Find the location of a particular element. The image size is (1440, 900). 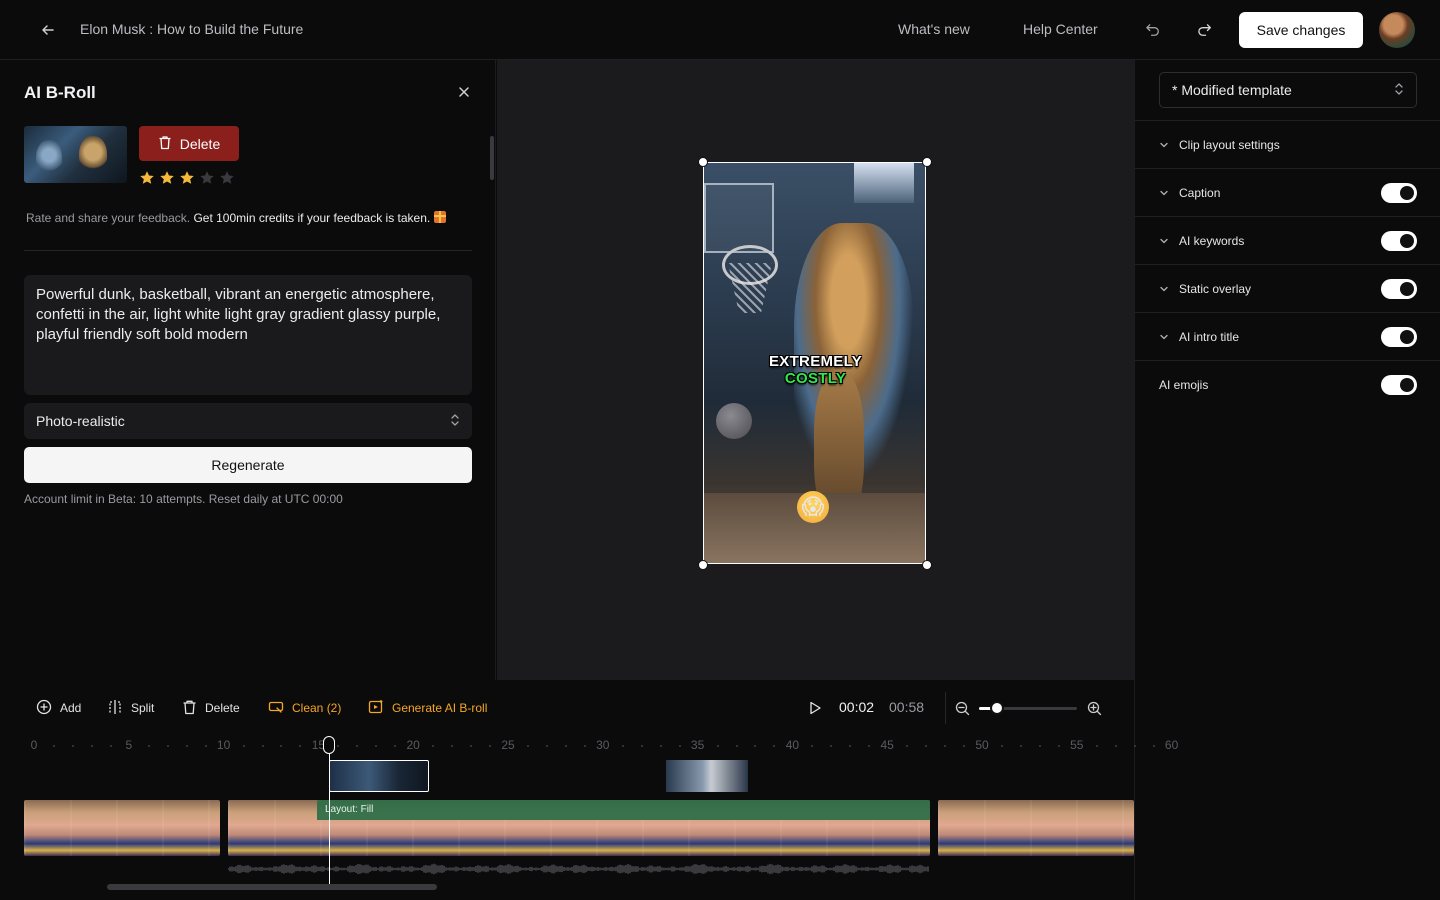

audio-waveform is located at coordinates (579, 869).